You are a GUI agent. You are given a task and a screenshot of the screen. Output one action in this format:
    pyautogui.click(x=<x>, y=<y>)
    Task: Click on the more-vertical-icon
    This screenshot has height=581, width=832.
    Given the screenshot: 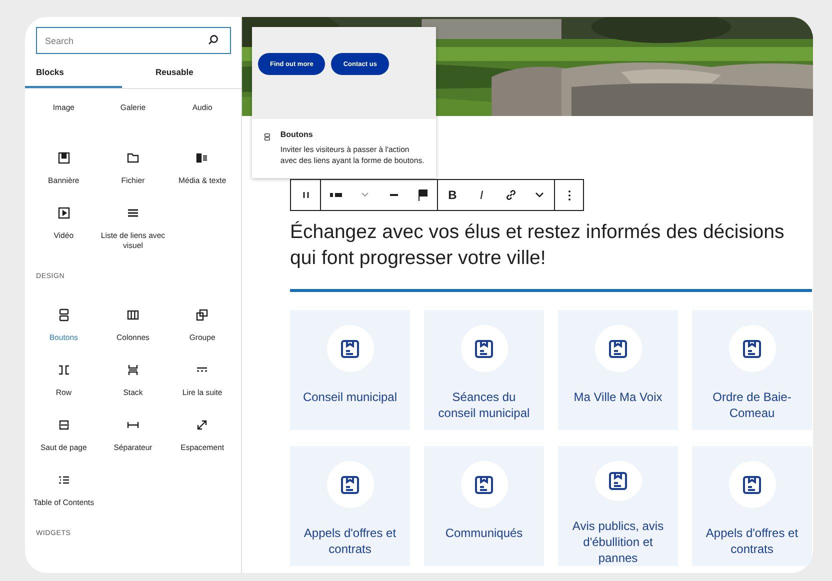 What is the action you would take?
    pyautogui.click(x=569, y=195)
    